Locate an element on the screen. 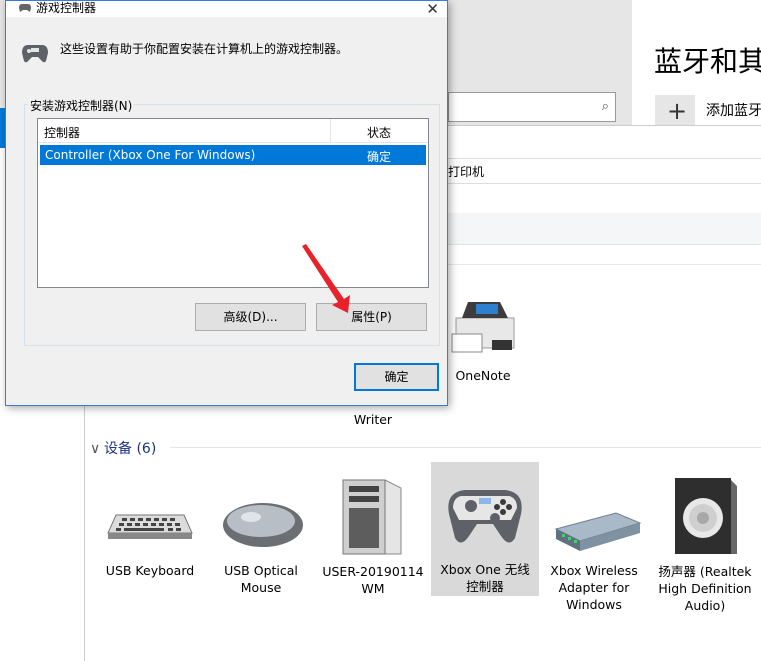  devices-group-header: ∨ 设备 (6) is located at coordinates (123, 448).